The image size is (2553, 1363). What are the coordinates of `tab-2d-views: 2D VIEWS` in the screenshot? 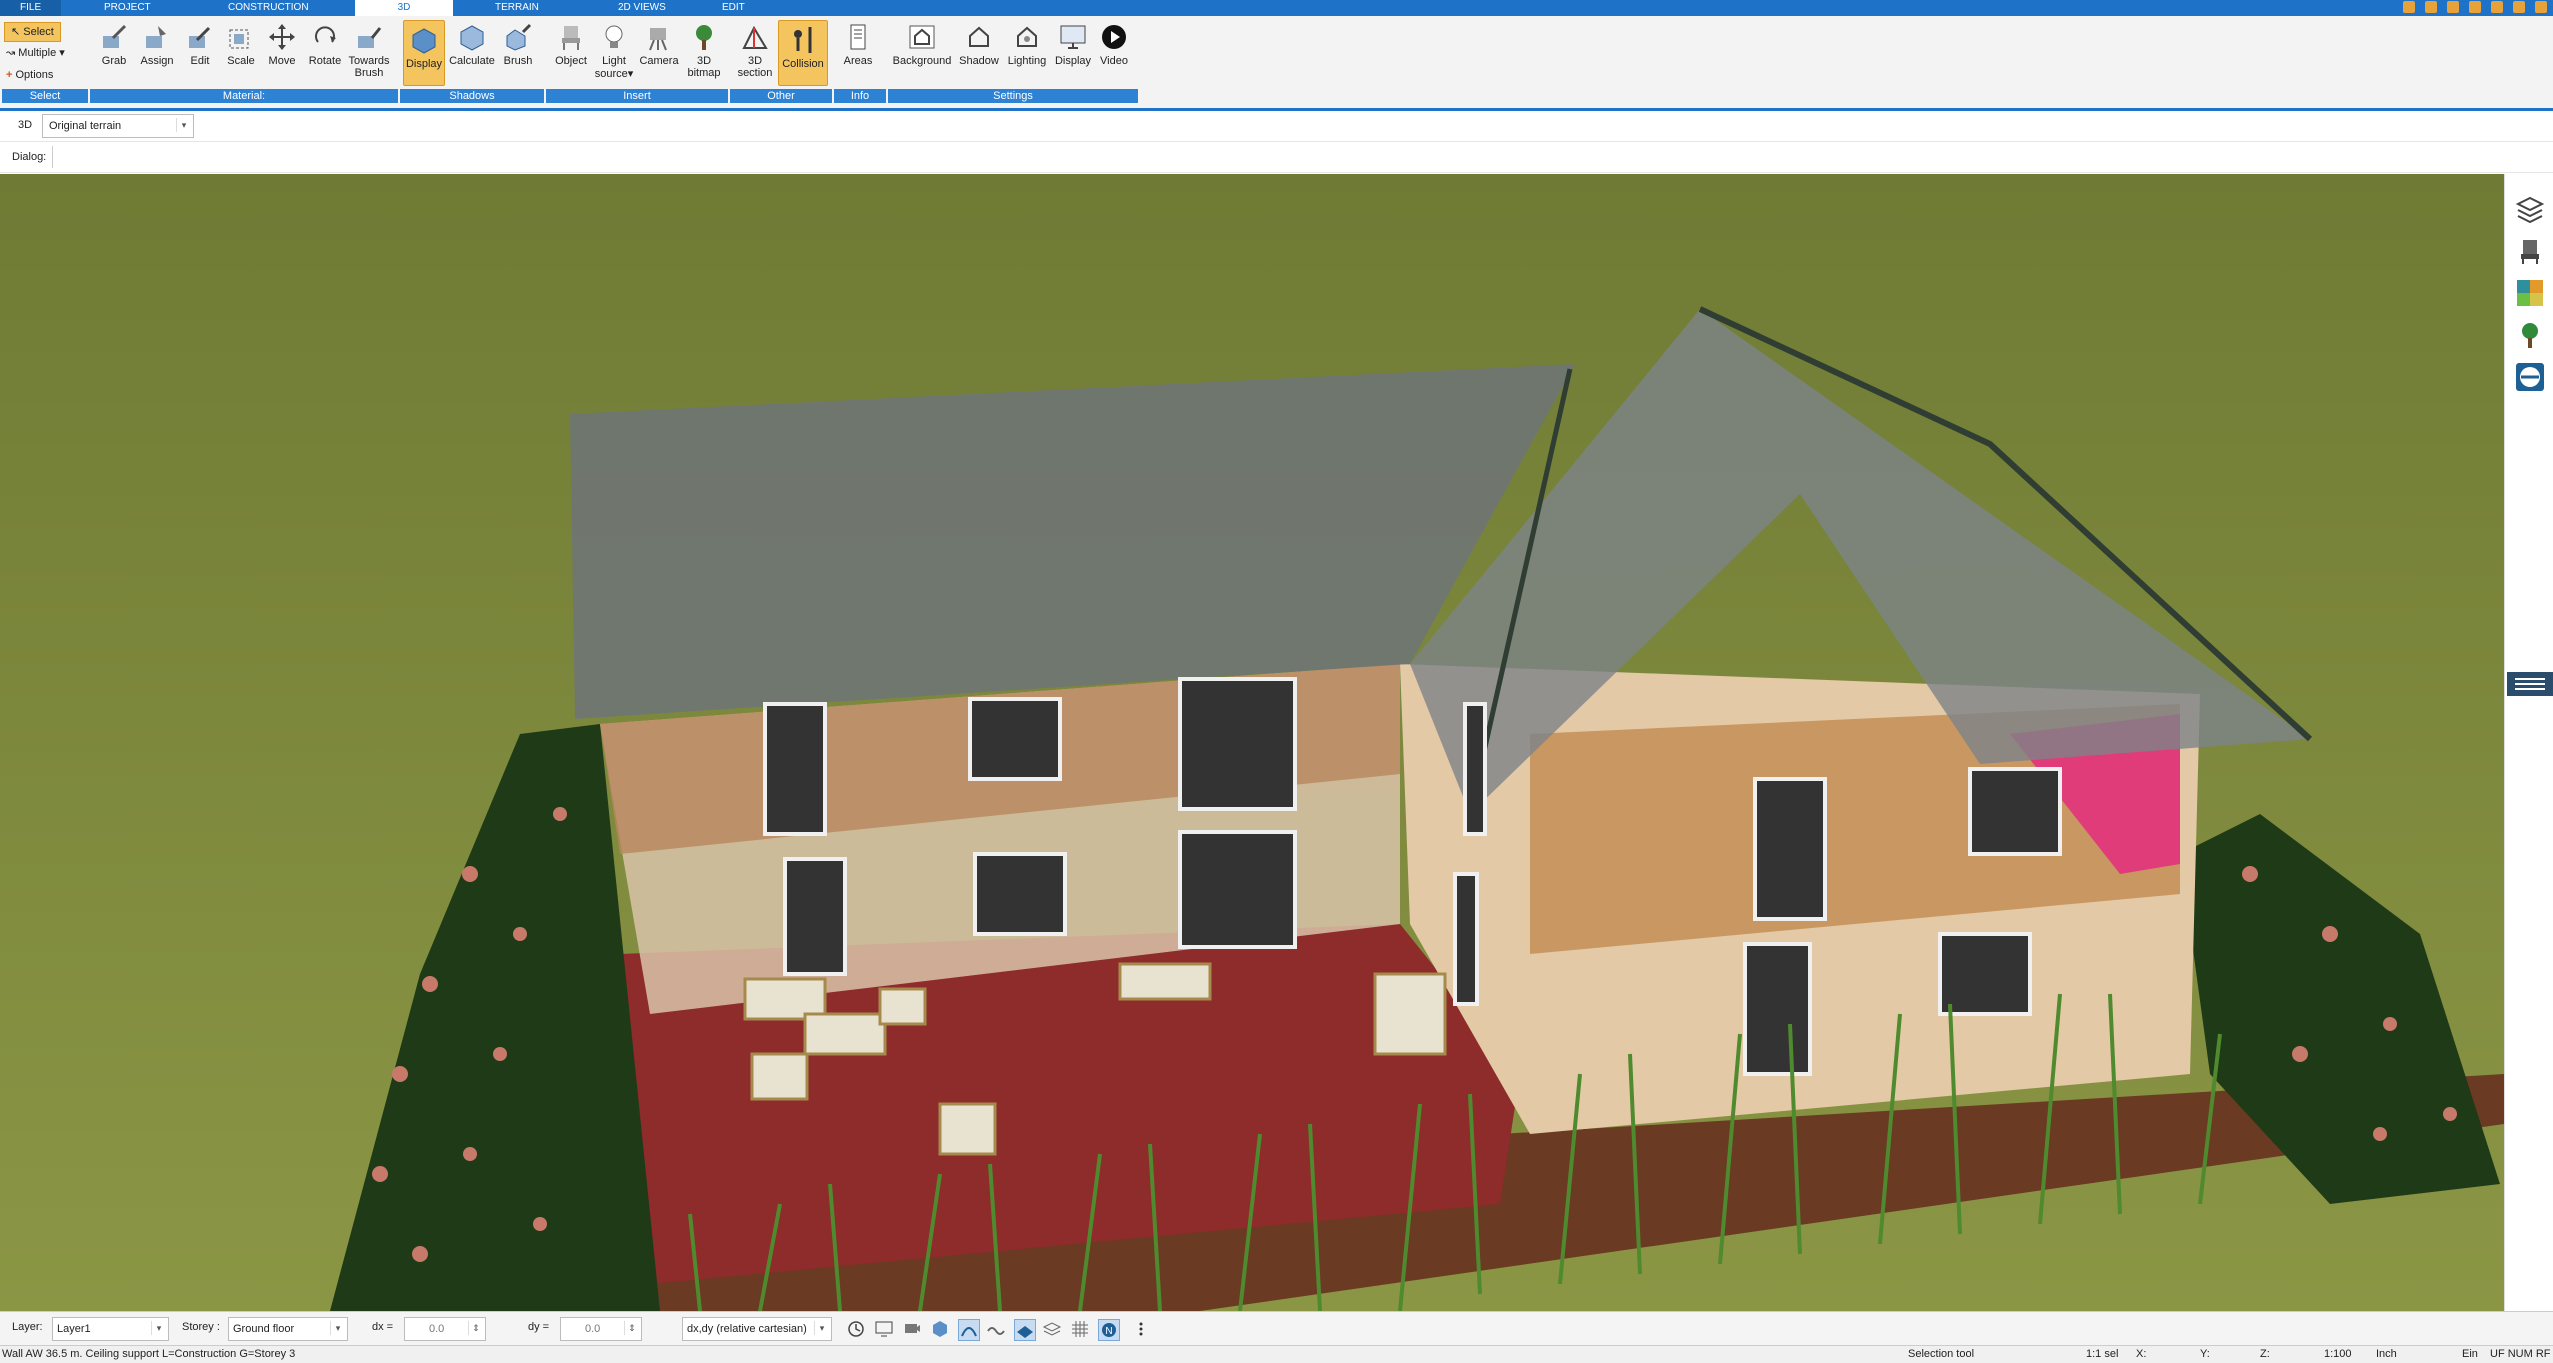 It's located at (642, 8).